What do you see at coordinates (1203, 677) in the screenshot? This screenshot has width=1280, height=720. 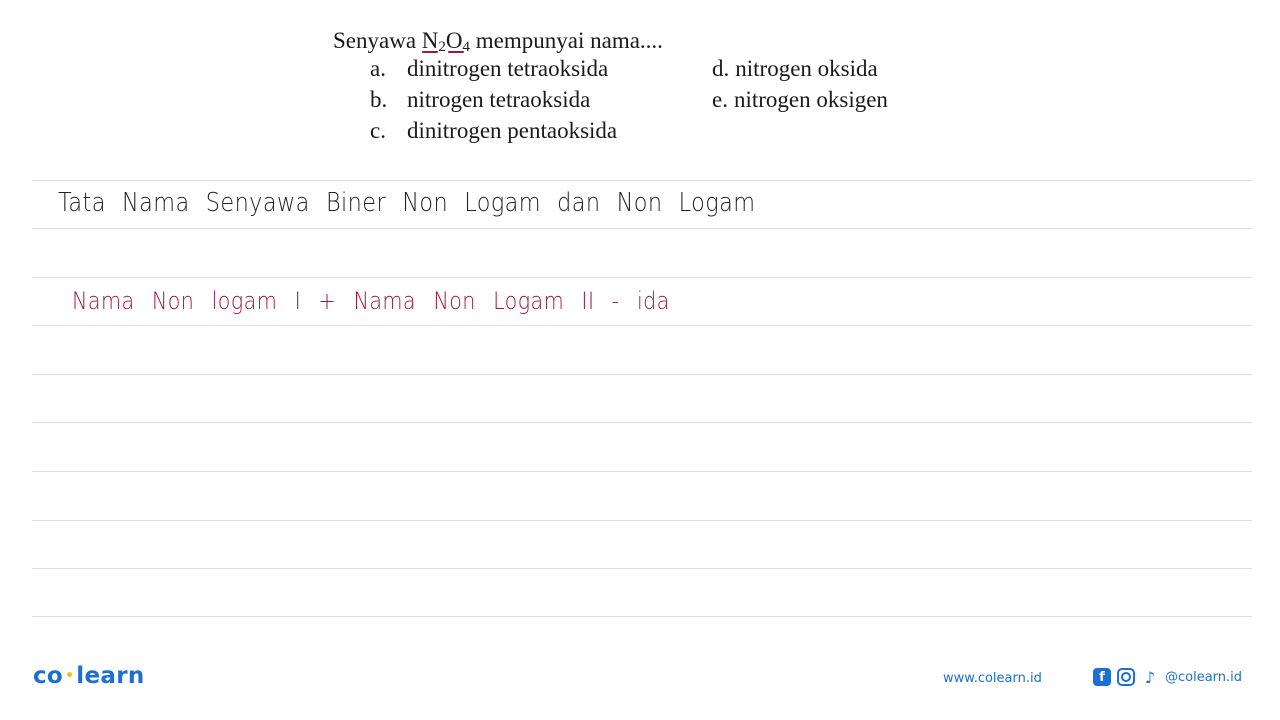 I see `social-handle: @colearn.id` at bounding box center [1203, 677].